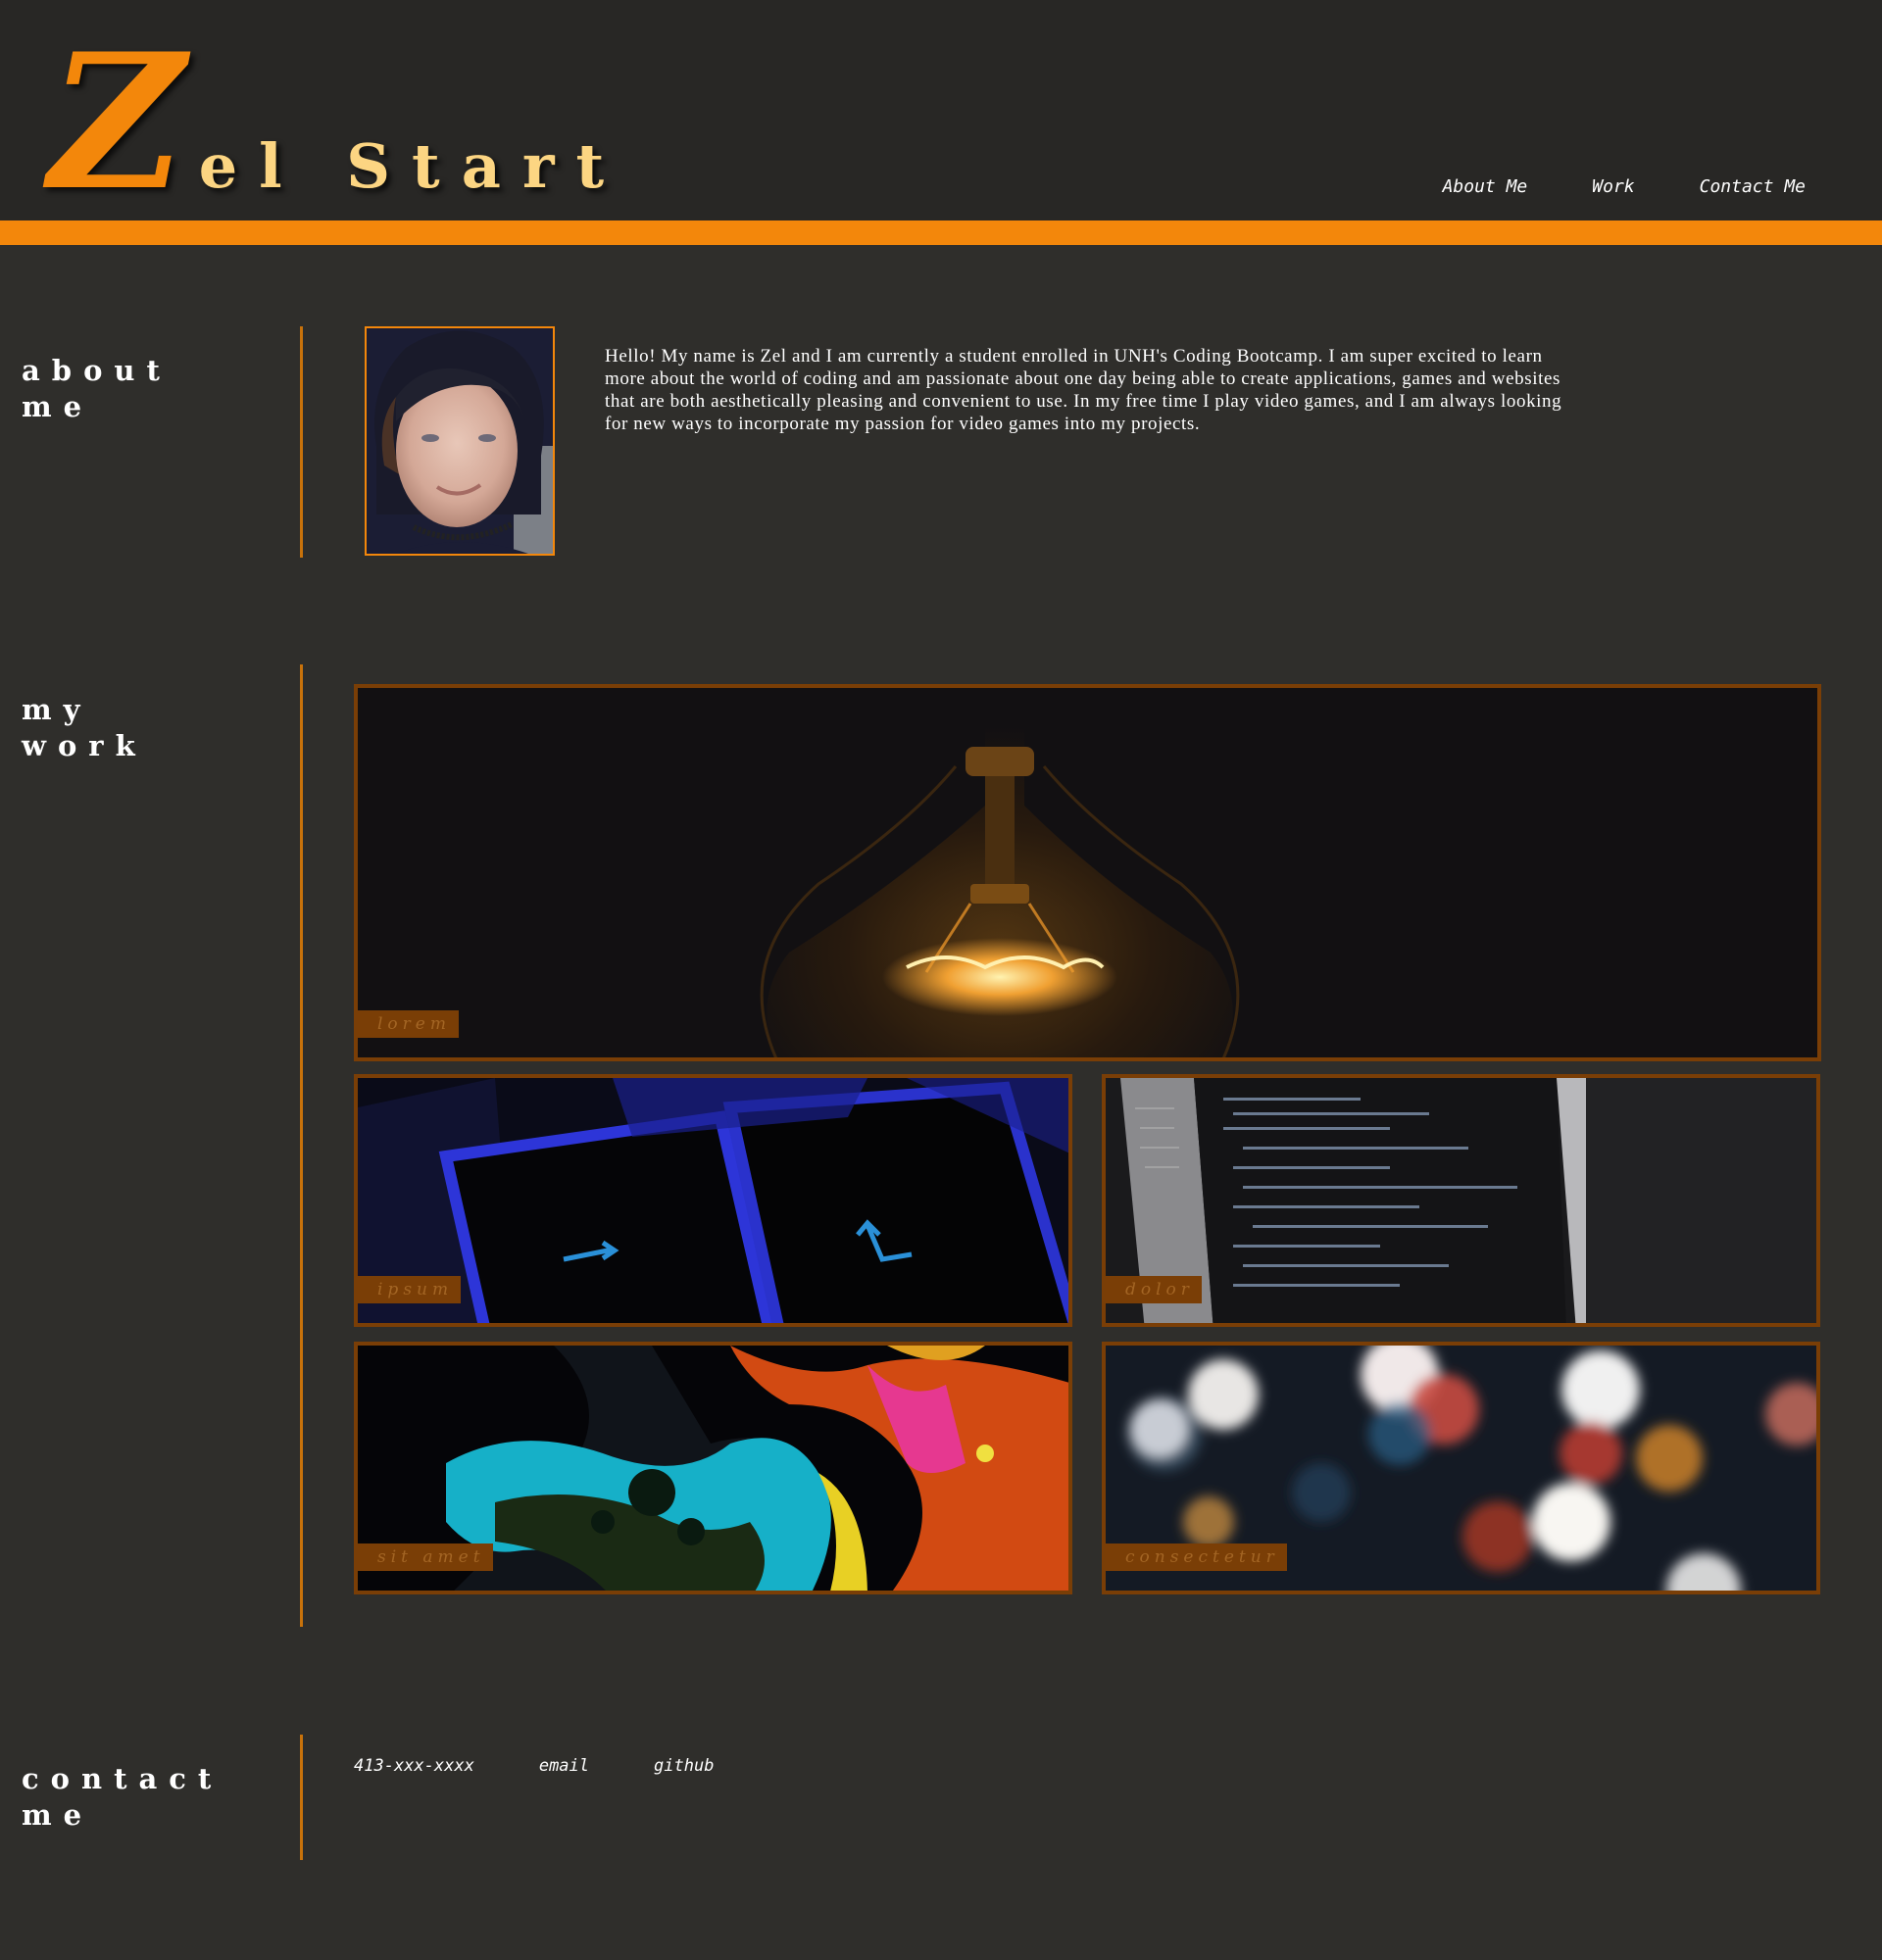  I want to click on contact-links: 413-xxx-xxxx email github, so click(534, 1766).